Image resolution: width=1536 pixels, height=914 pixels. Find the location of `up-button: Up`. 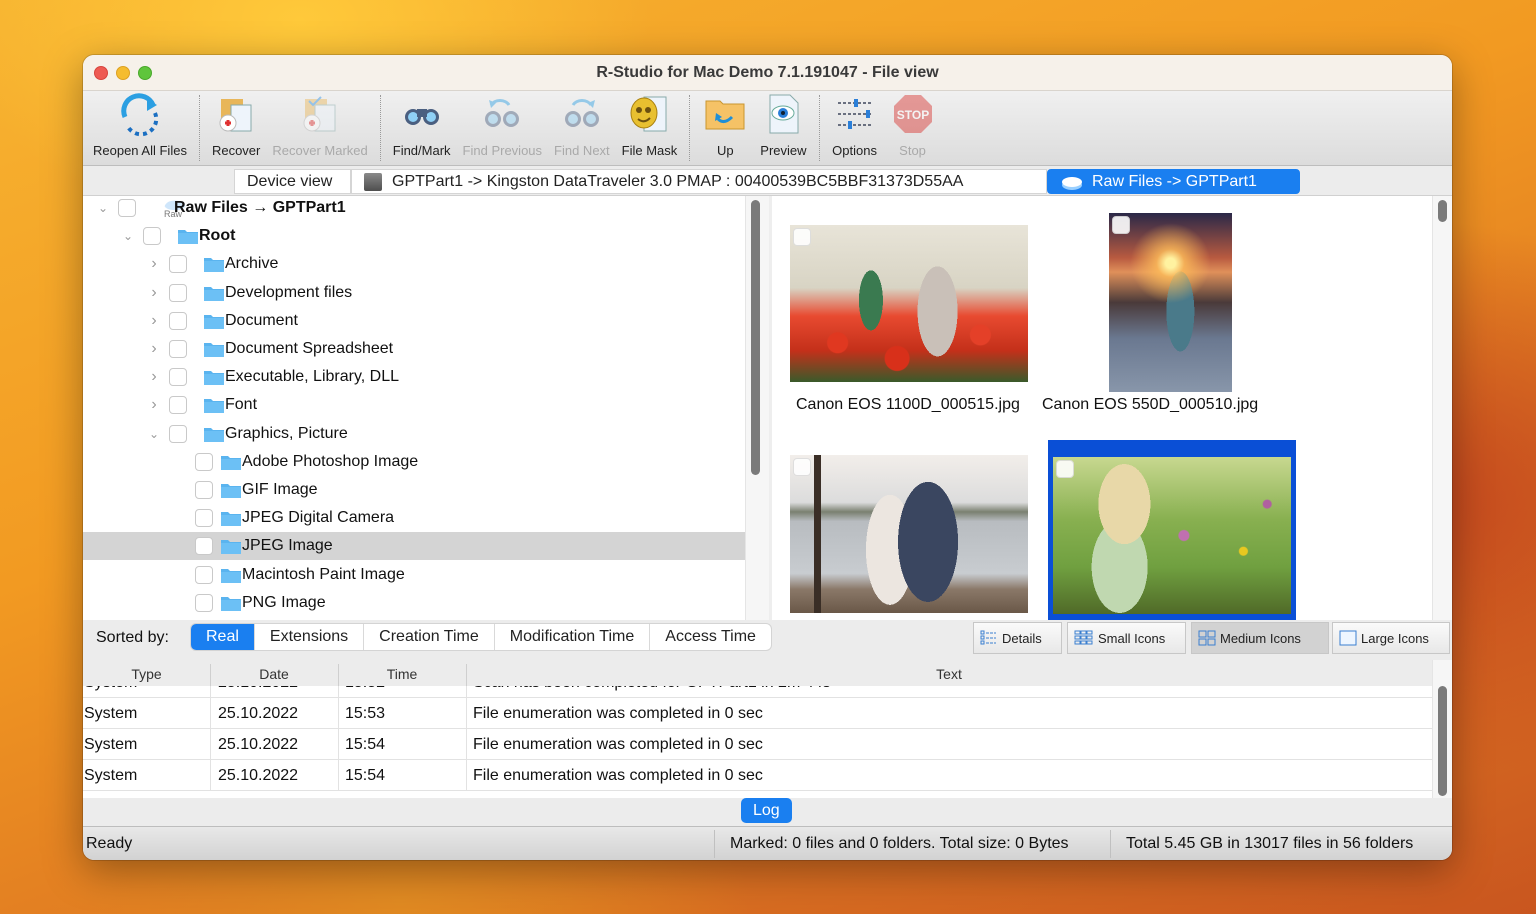

up-button: Up is located at coordinates (725, 128).